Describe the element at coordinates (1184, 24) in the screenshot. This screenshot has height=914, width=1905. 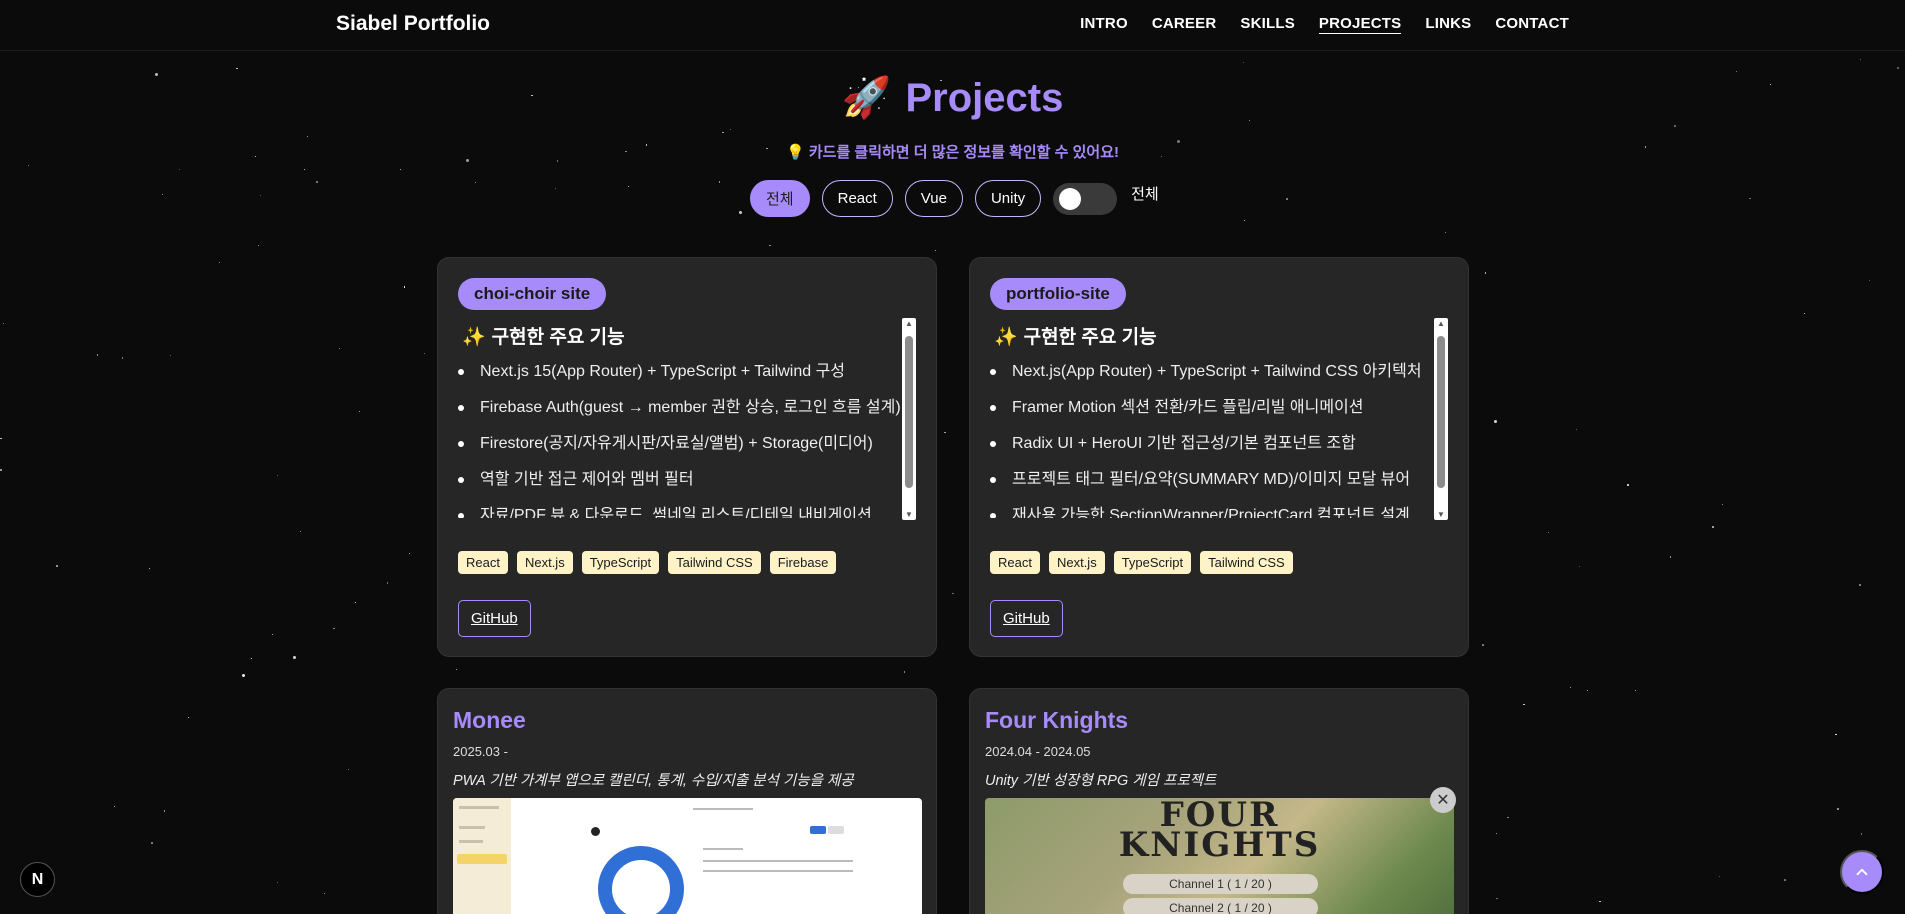
I see `nav-item-career: CAREER` at that location.